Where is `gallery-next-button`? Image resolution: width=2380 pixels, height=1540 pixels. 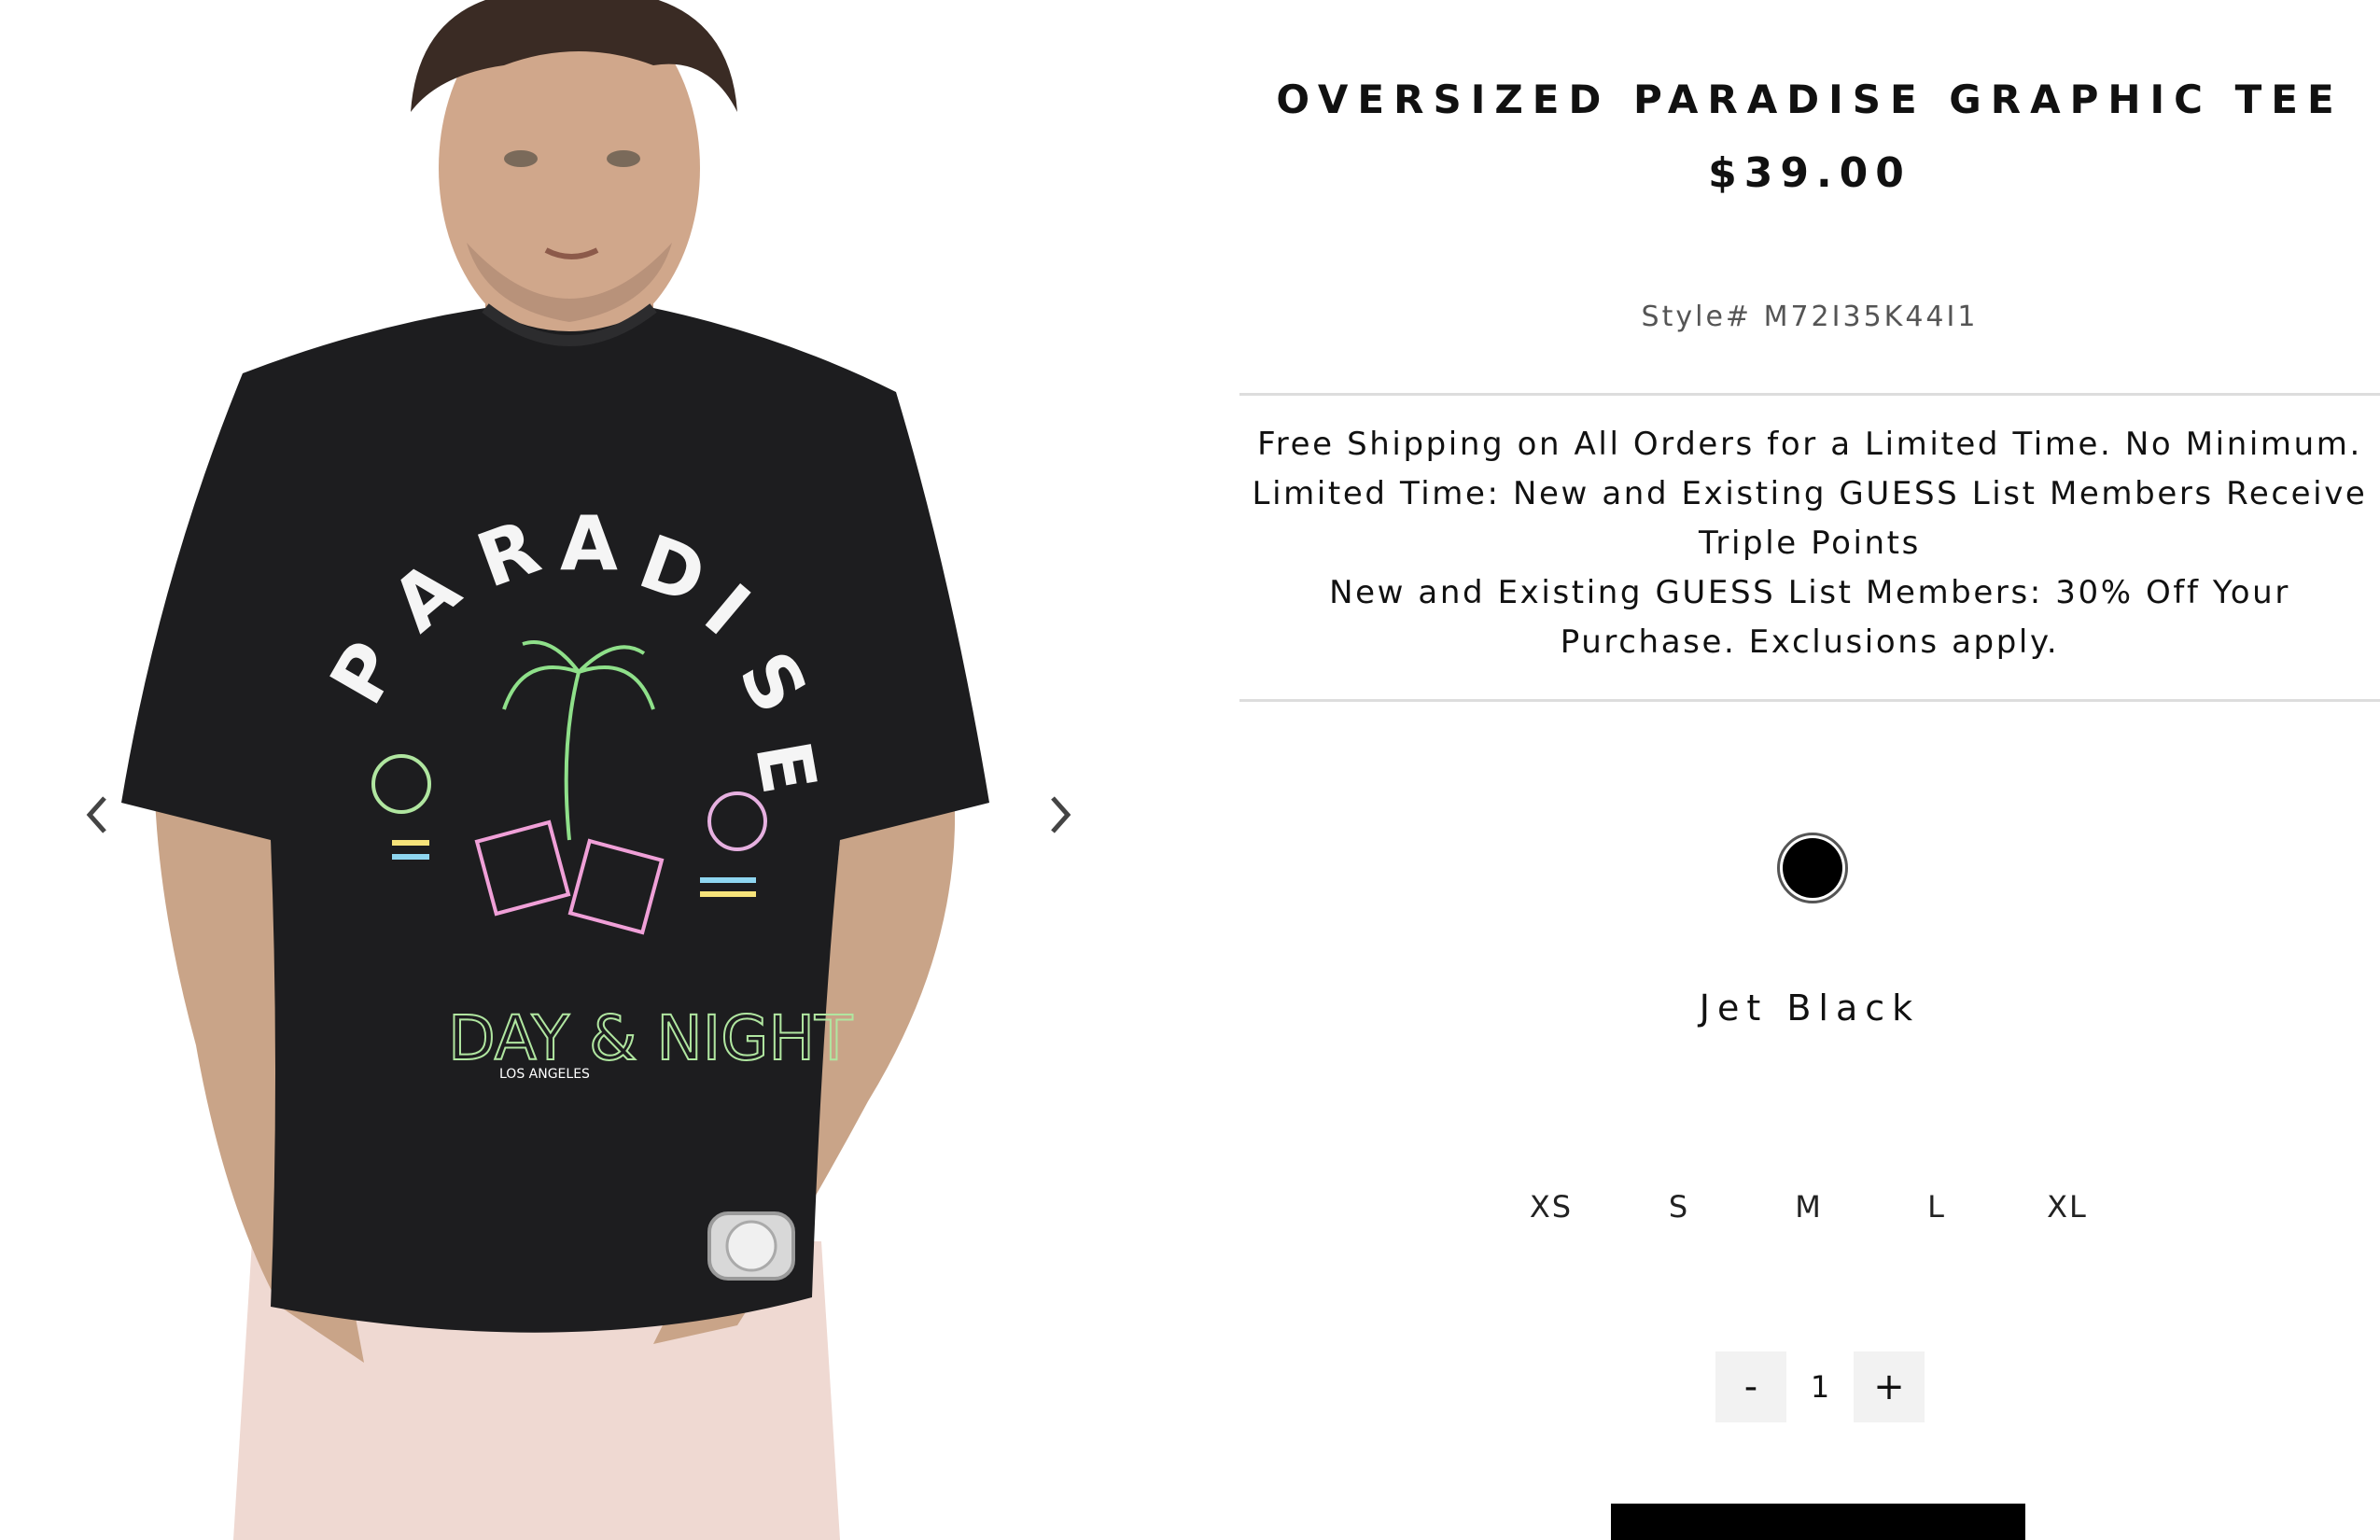 gallery-next-button is located at coordinates (1060, 814).